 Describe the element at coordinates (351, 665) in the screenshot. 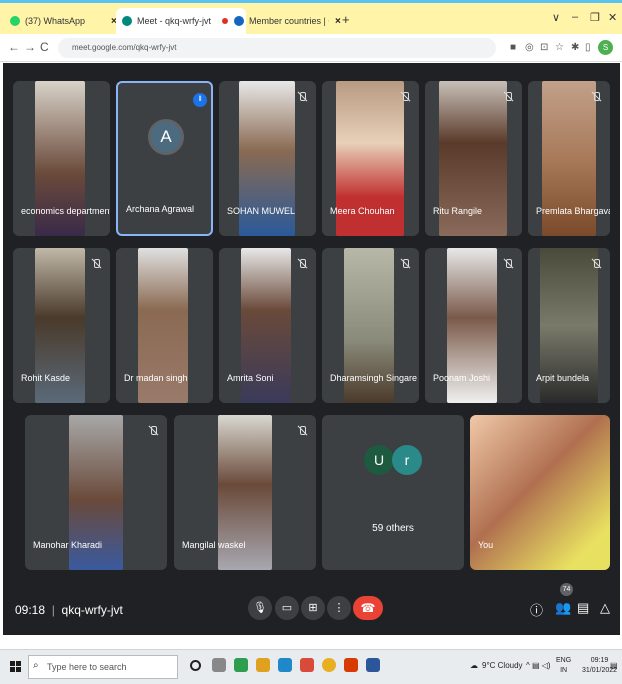

I see `office-icon` at that location.